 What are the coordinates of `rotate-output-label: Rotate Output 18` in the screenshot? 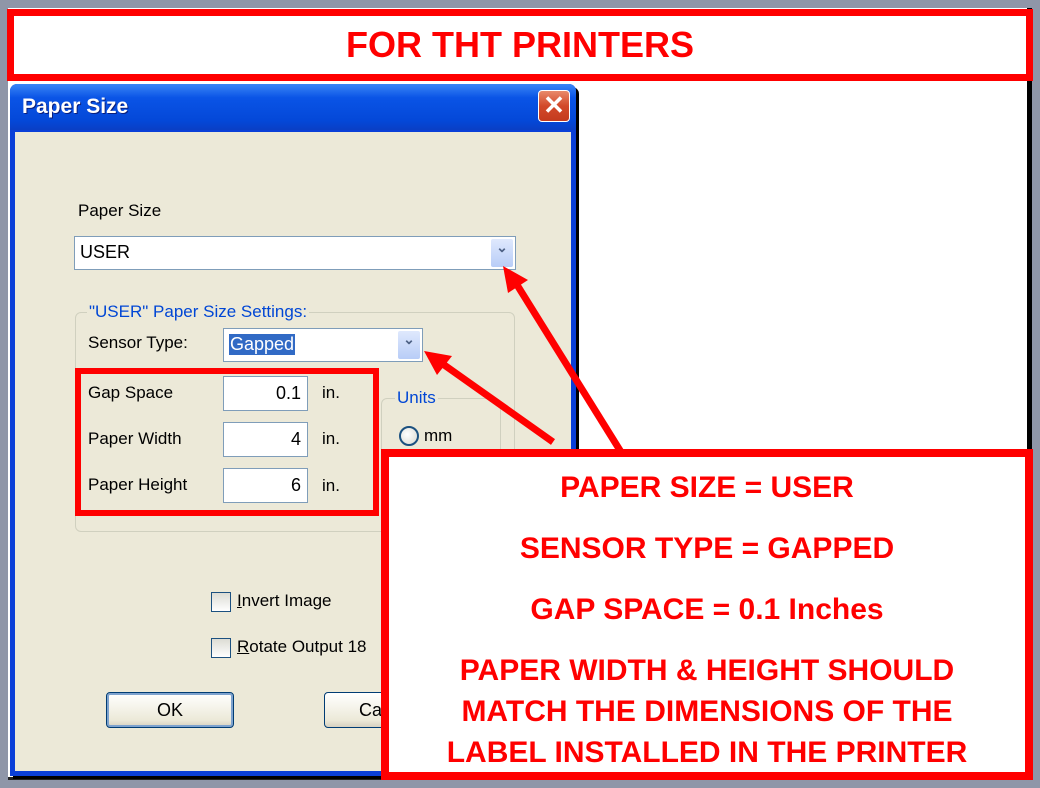 It's located at (301, 647).